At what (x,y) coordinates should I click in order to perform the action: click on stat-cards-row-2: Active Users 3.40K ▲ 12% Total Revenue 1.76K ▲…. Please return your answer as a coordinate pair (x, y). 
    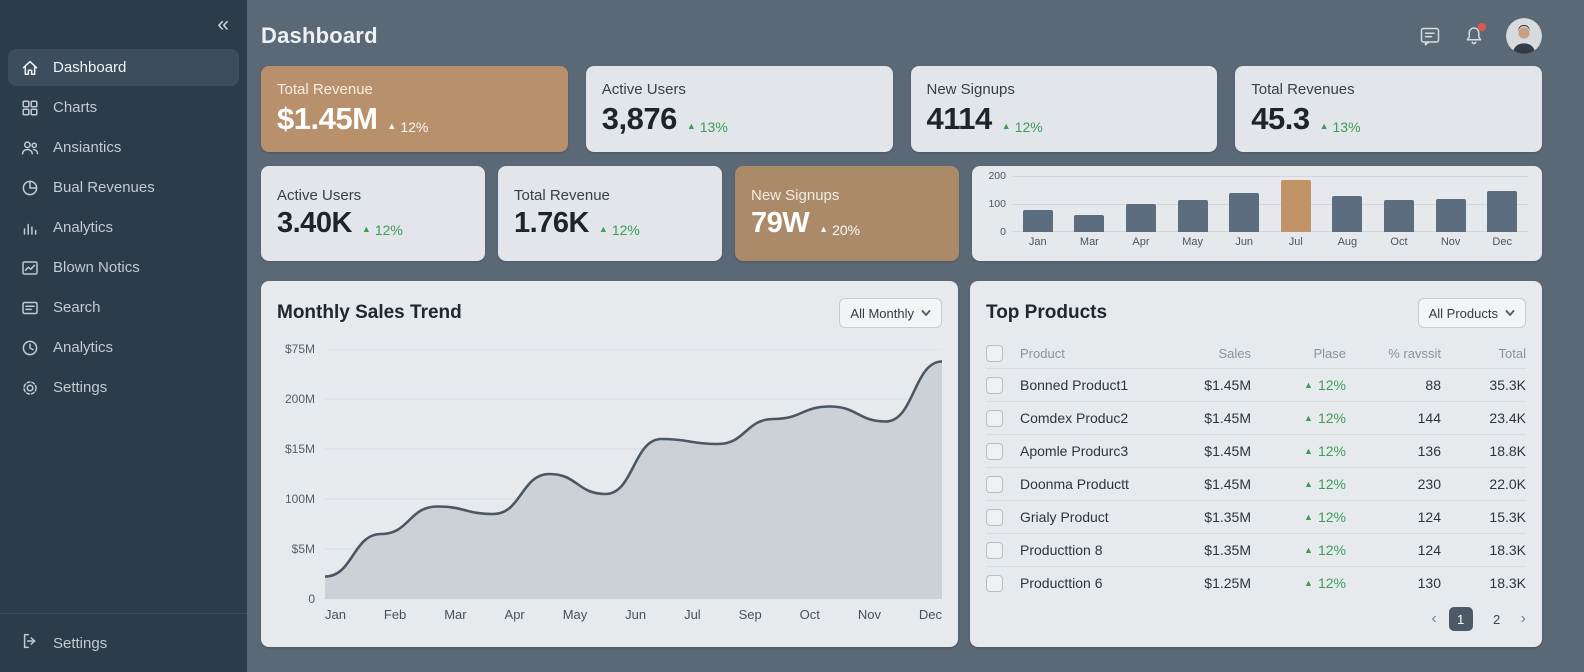
    Looking at the image, I should click on (901, 213).